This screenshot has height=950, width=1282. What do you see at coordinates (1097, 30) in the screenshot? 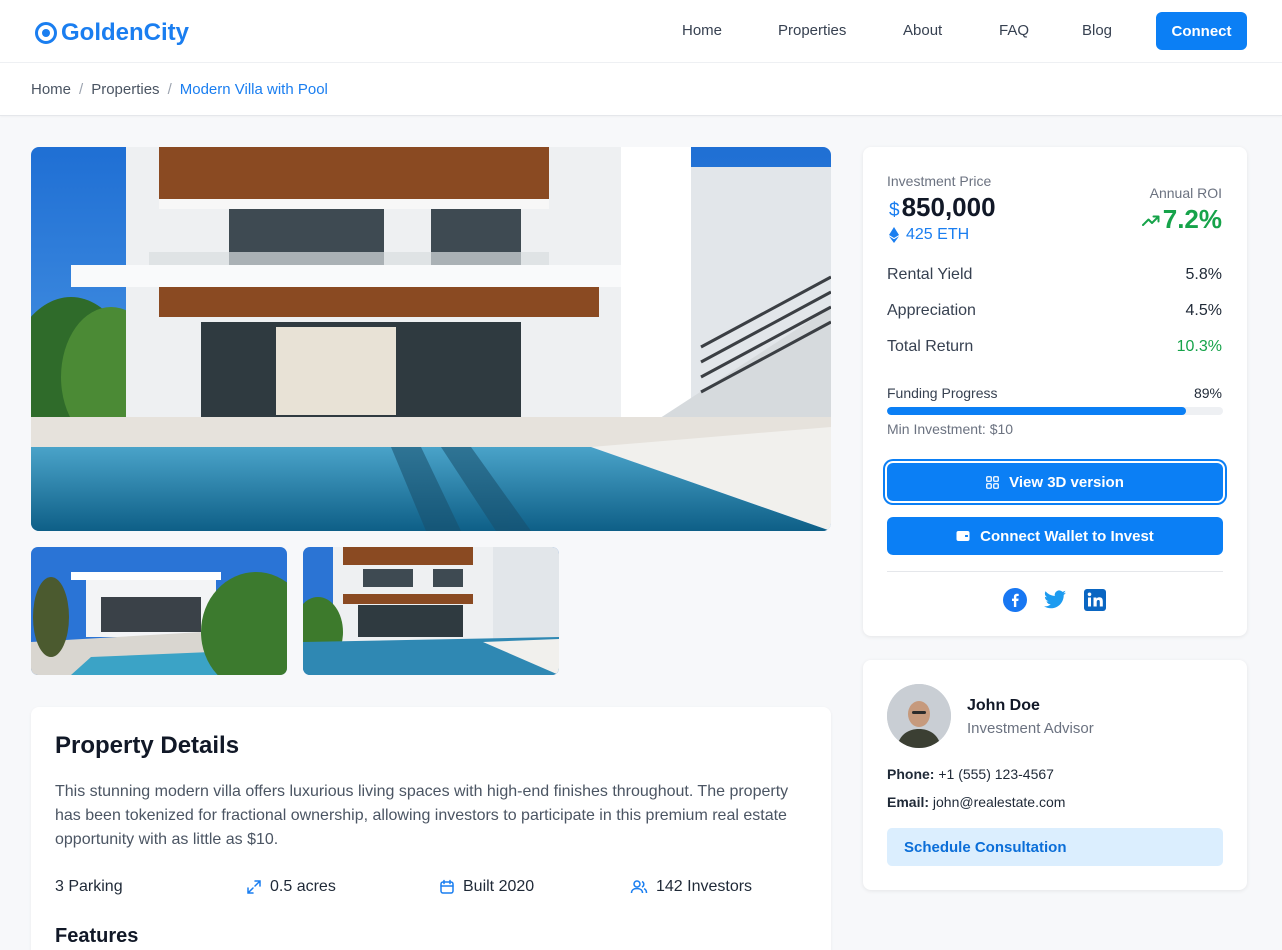
I see `nav-blog: Blog` at bounding box center [1097, 30].